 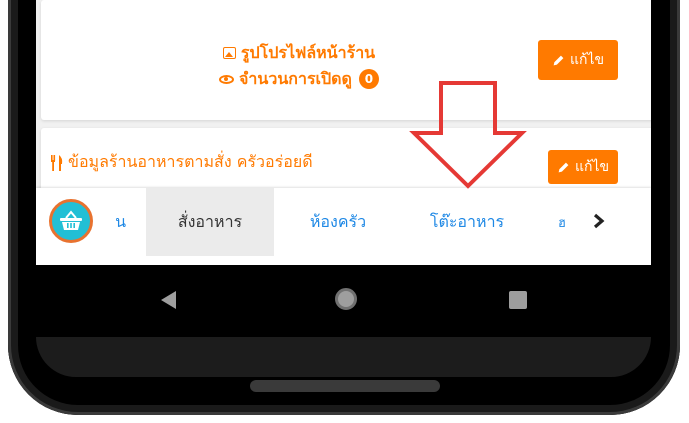 What do you see at coordinates (592, 167) in the screenshot?
I see `edit-restaurant-label: แก้ไข` at bounding box center [592, 167].